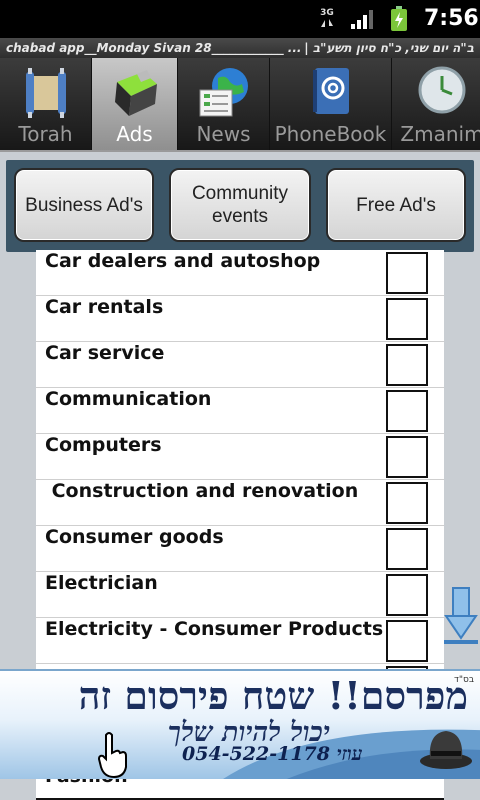 This screenshot has height=800, width=480. I want to click on list-item: Communication, so click(240, 411).